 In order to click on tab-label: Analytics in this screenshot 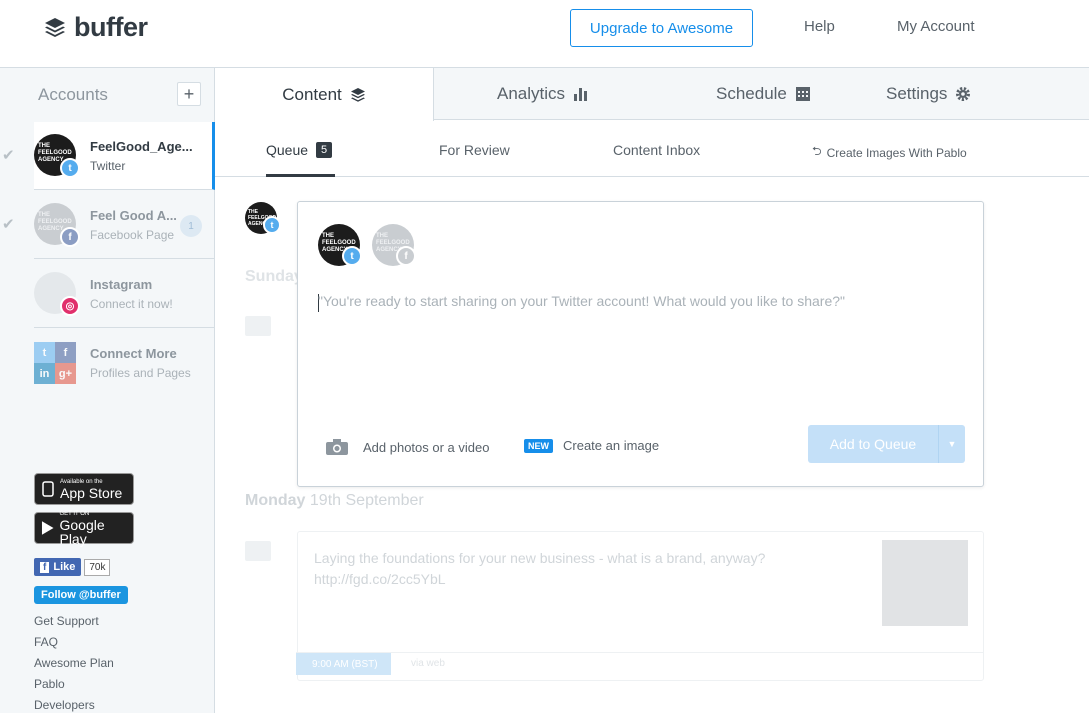, I will do `click(531, 93)`.